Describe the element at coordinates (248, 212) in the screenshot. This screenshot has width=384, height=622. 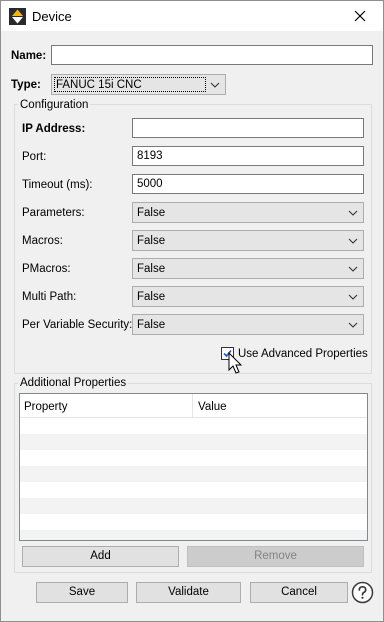
I see `parameters-select: False` at that location.